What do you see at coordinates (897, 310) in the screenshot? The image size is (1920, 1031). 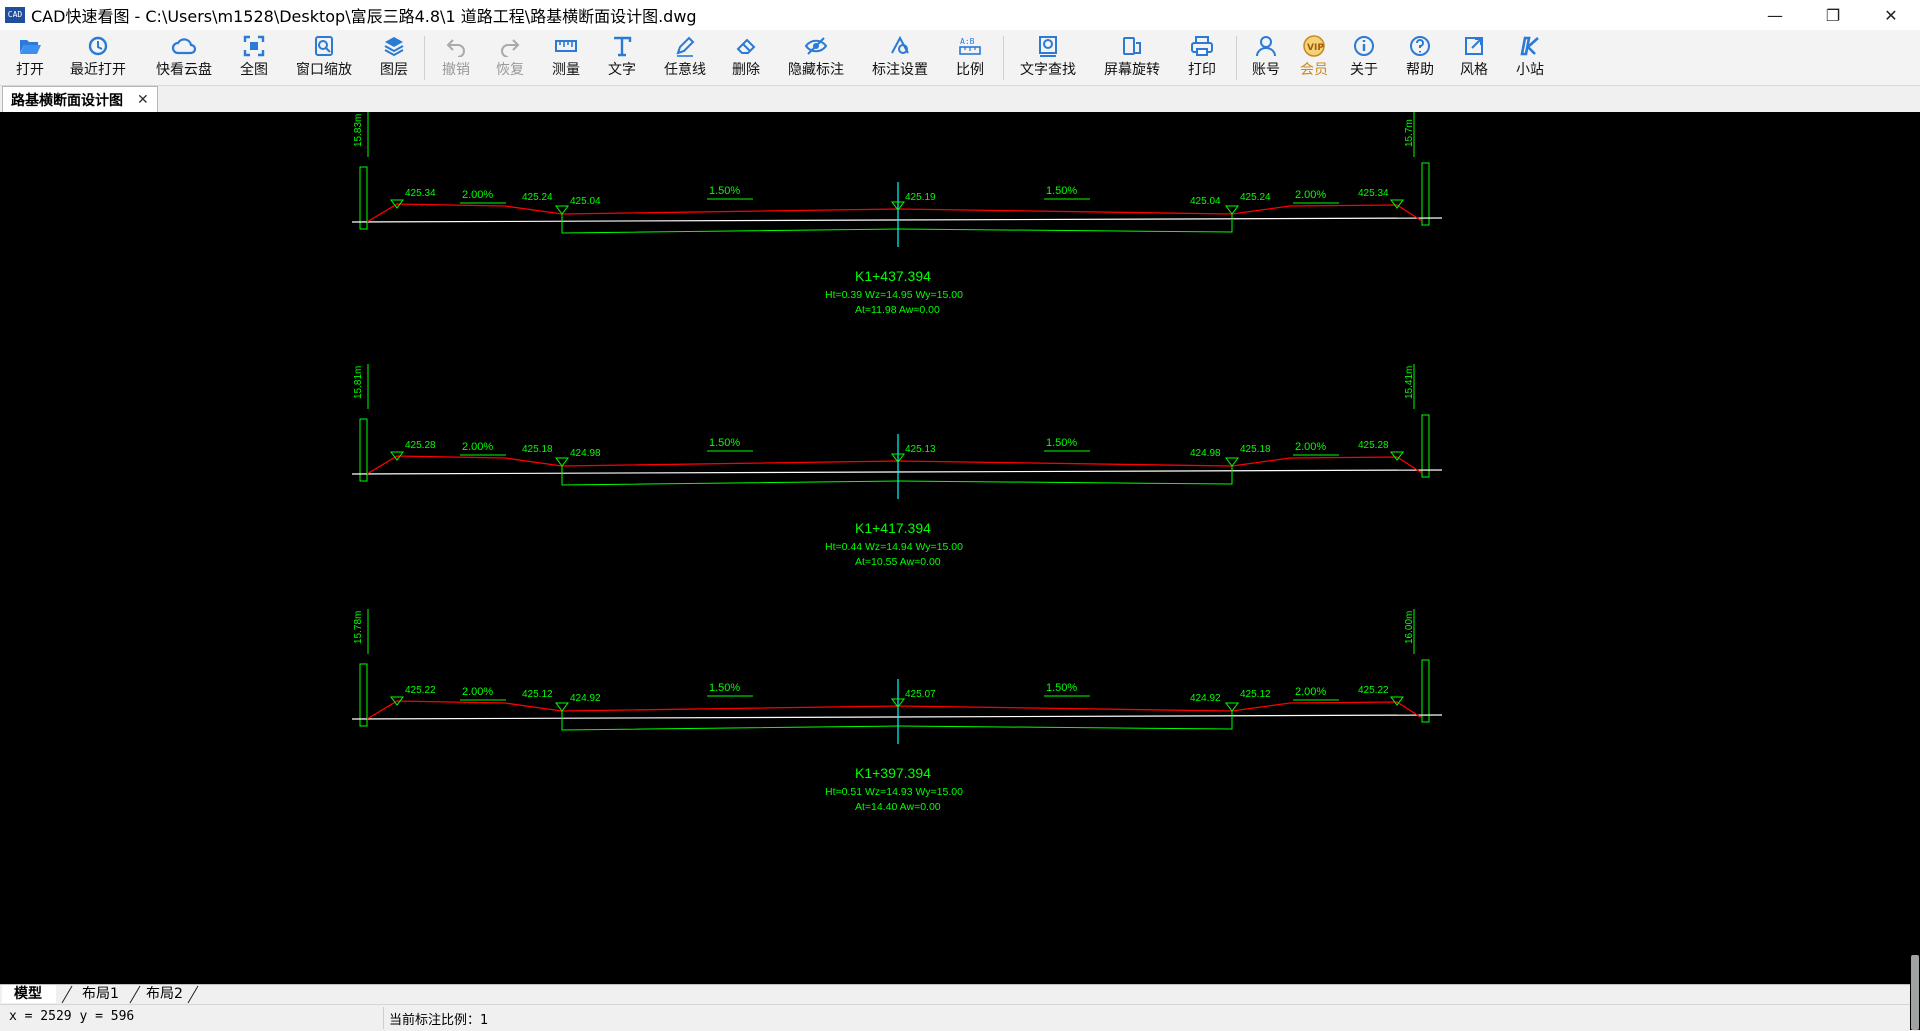 I see `section-area-parameters: At=11.98 Aw=0.00` at bounding box center [897, 310].